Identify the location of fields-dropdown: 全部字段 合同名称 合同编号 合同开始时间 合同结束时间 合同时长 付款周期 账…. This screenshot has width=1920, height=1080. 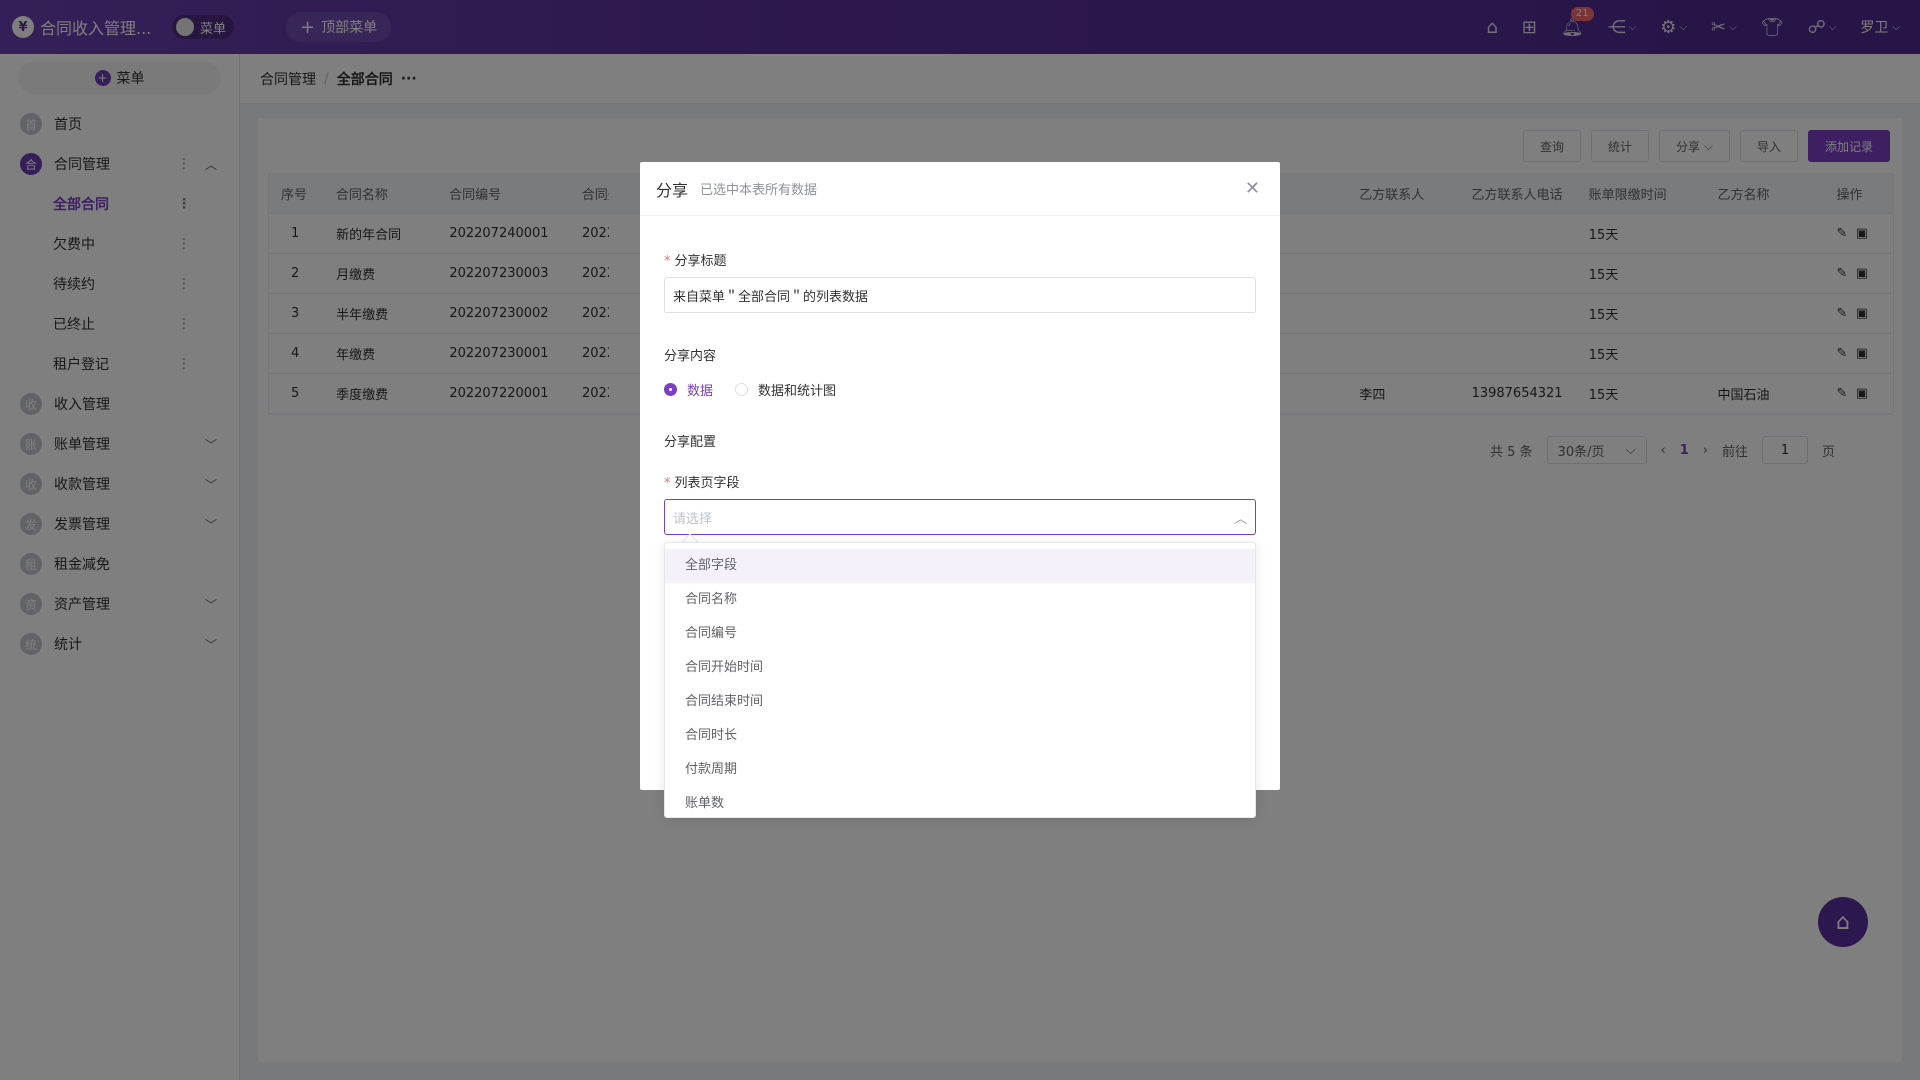
(960, 680).